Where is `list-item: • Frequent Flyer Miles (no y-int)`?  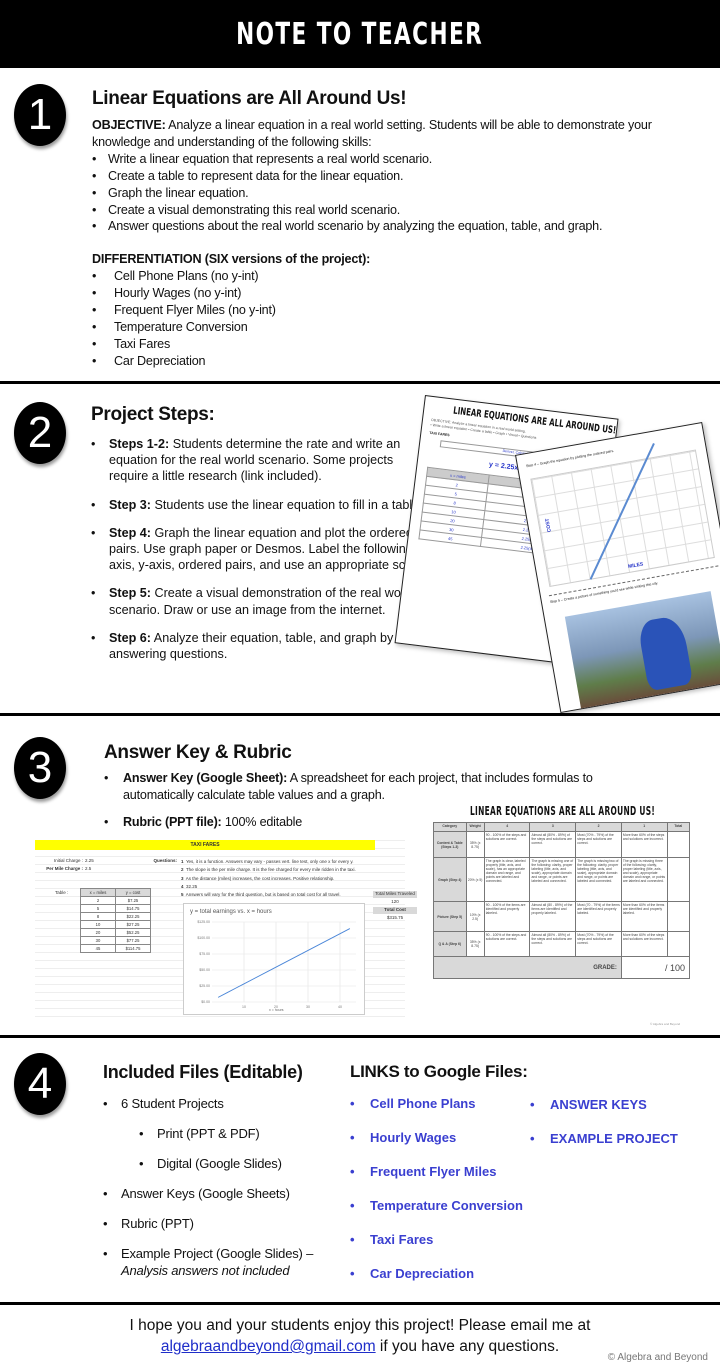 list-item: • Frequent Flyer Miles (no y-int) is located at coordinates (184, 310).